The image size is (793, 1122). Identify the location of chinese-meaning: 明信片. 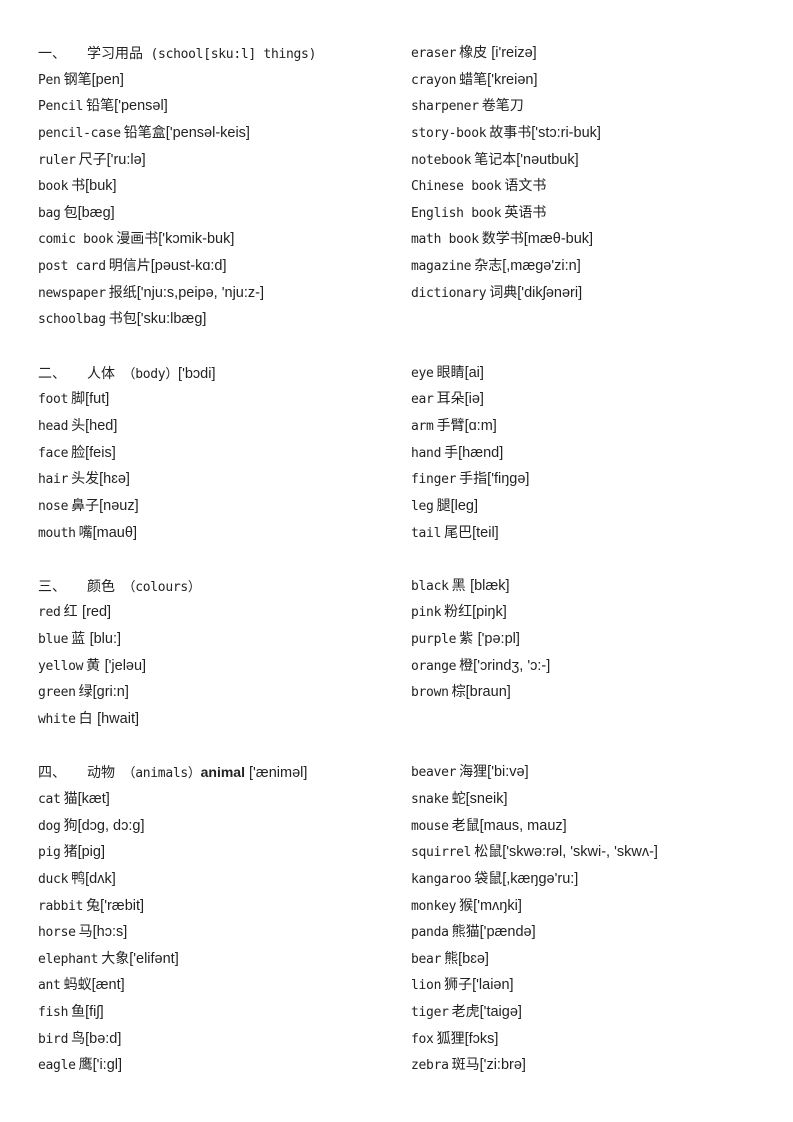
(129, 266).